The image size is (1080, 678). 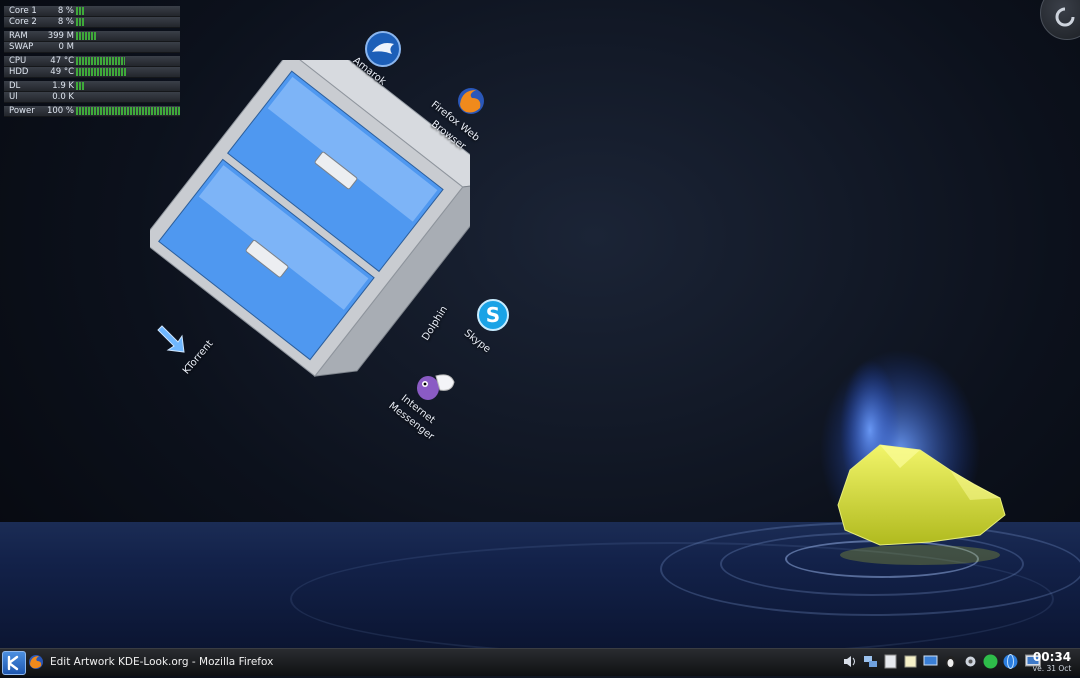 I want to click on clipboard-icon, so click(x=890, y=661).